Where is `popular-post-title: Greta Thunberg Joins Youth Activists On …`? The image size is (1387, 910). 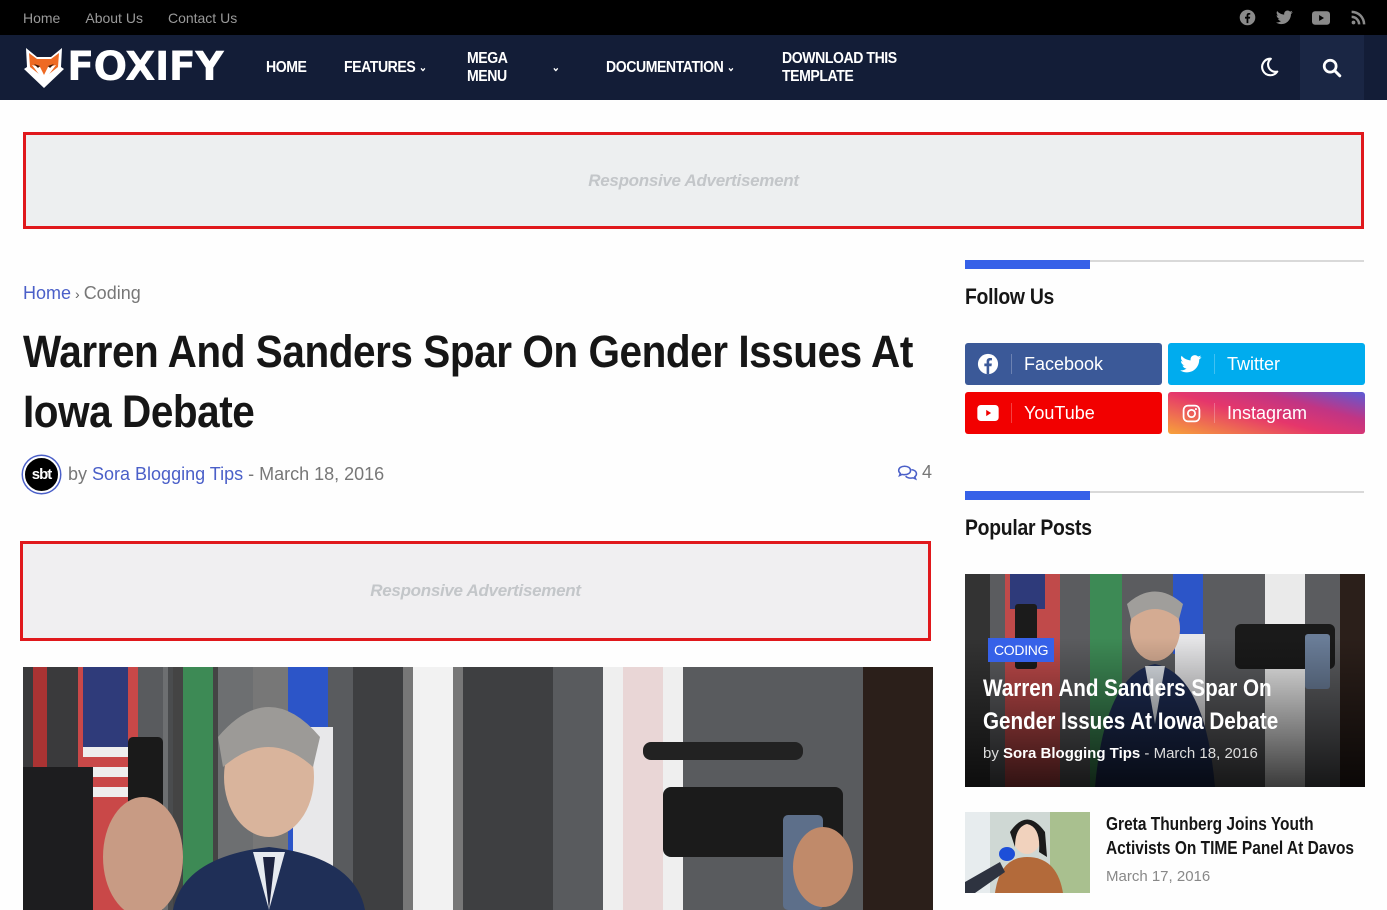
popular-post-title: Greta Thunberg Joins Youth Activists On … is located at coordinates (1235, 836).